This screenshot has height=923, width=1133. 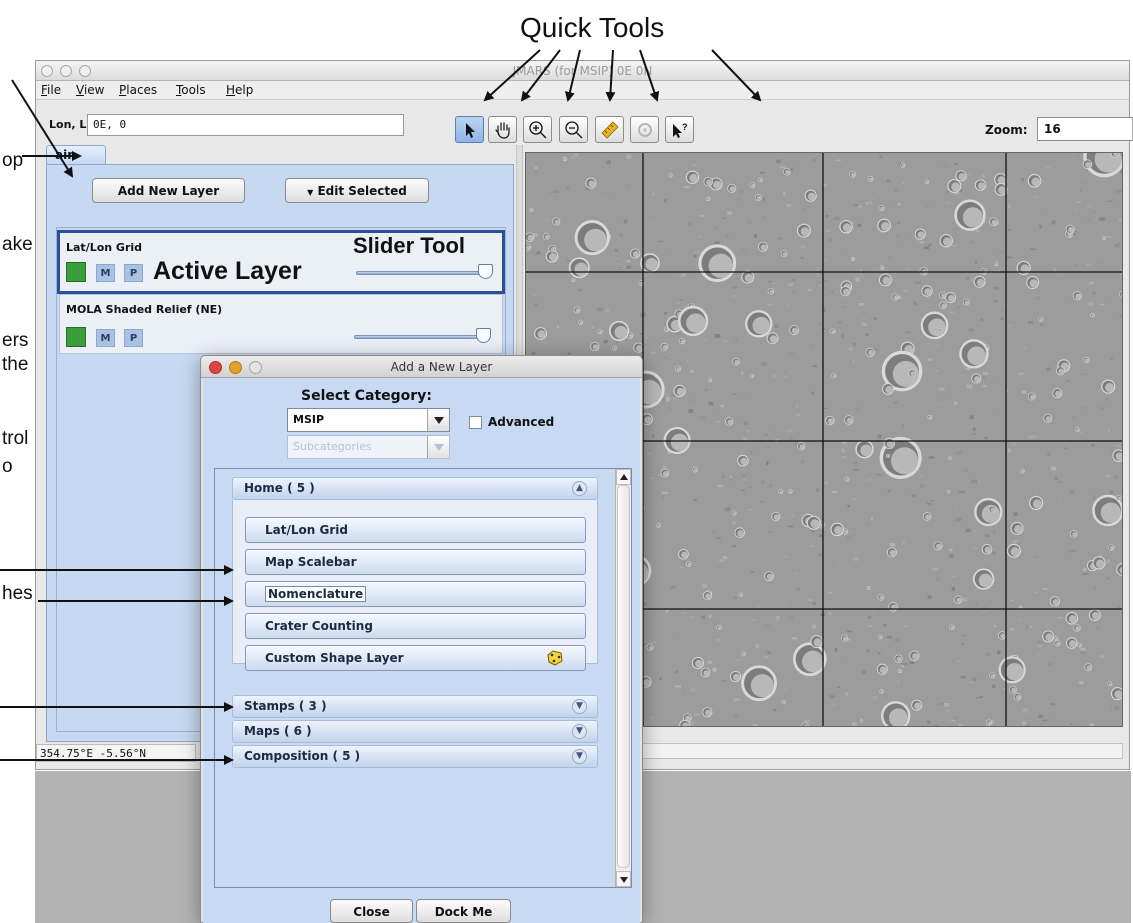 What do you see at coordinates (15, 438) in the screenshot?
I see `annotation-fragment-5: trol` at bounding box center [15, 438].